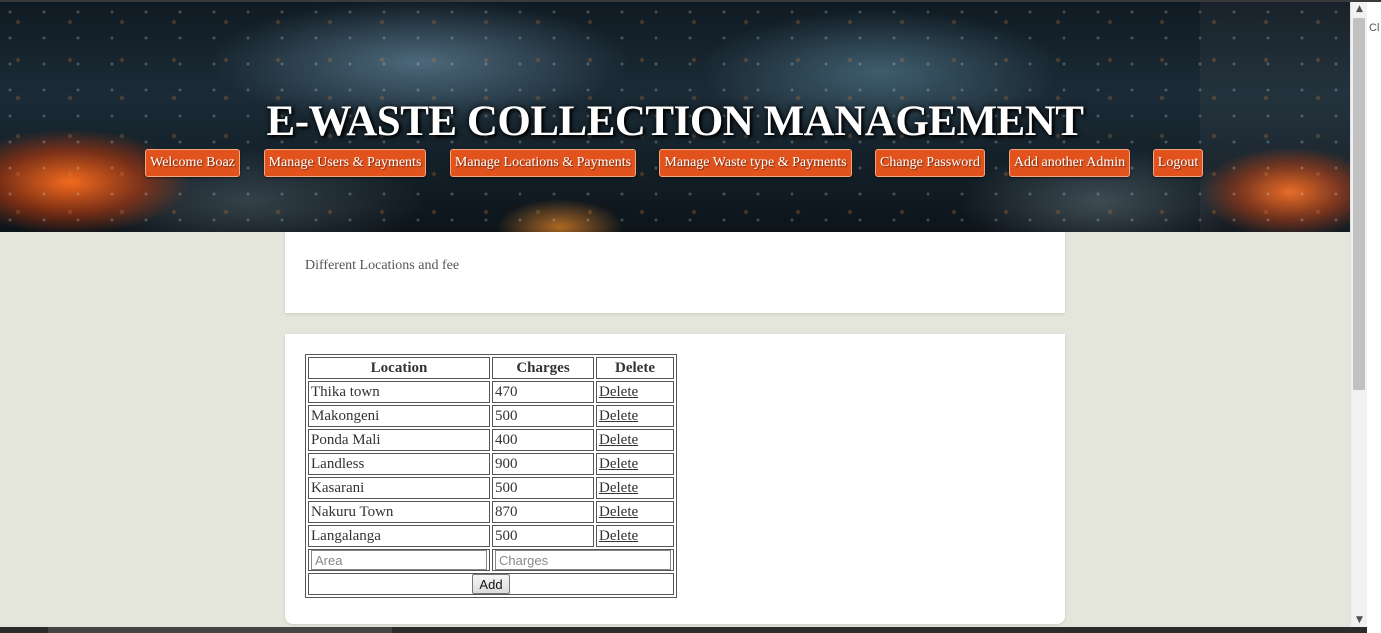  I want to click on table-header-row: Location Charges Delete, so click(491, 368).